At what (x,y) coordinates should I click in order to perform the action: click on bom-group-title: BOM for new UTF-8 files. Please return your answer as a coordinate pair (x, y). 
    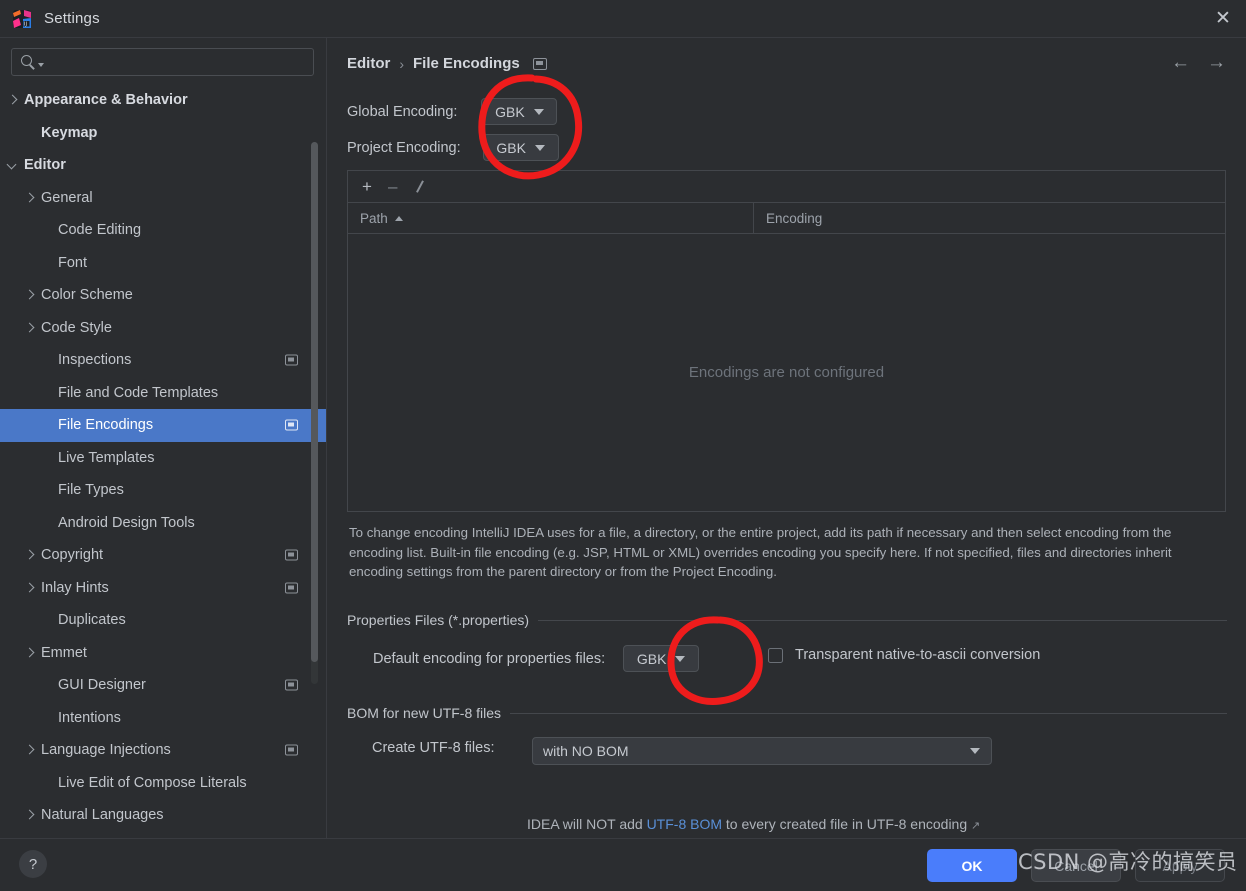
    Looking at the image, I should click on (424, 713).